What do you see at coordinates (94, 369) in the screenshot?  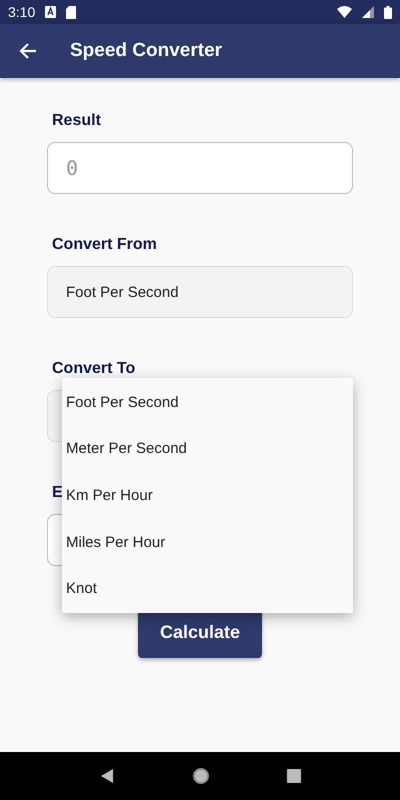 I see `field-label: Convert To` at bounding box center [94, 369].